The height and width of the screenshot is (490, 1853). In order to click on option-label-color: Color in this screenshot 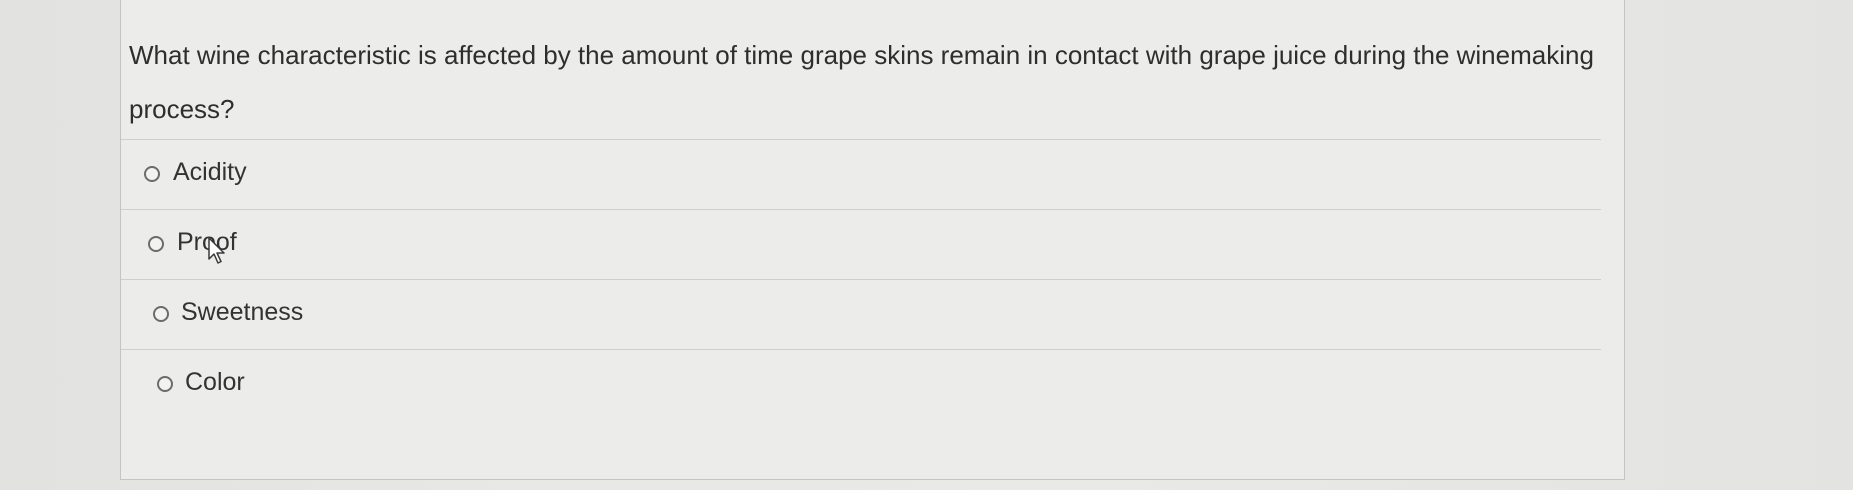, I will do `click(215, 382)`.